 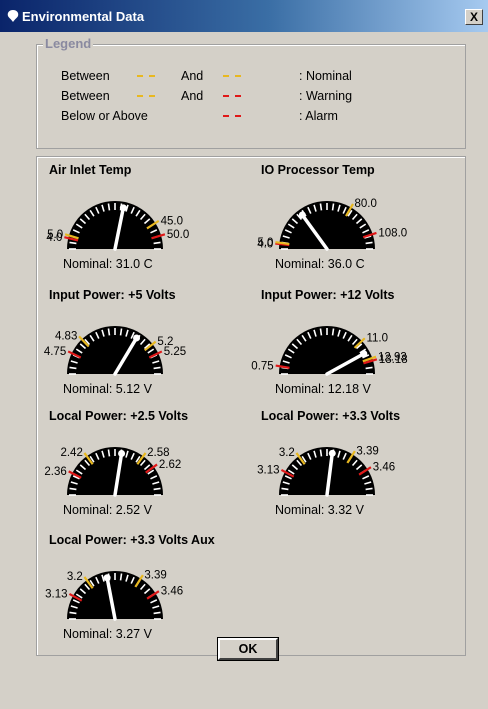 I want to click on warning-dash-swatch, so click(x=232, y=96).